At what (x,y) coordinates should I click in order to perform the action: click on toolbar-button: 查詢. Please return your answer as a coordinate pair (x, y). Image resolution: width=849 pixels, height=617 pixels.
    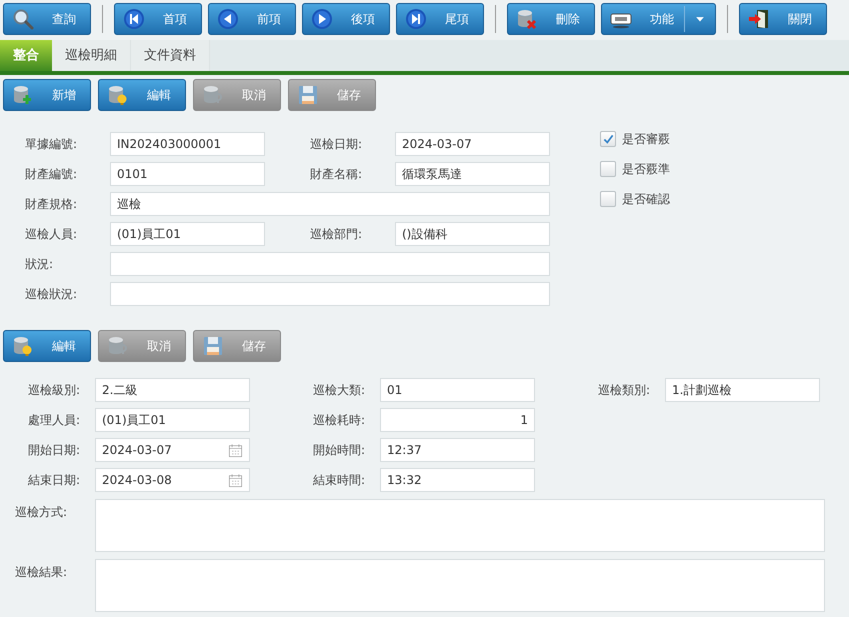
    Looking at the image, I should click on (47, 18).